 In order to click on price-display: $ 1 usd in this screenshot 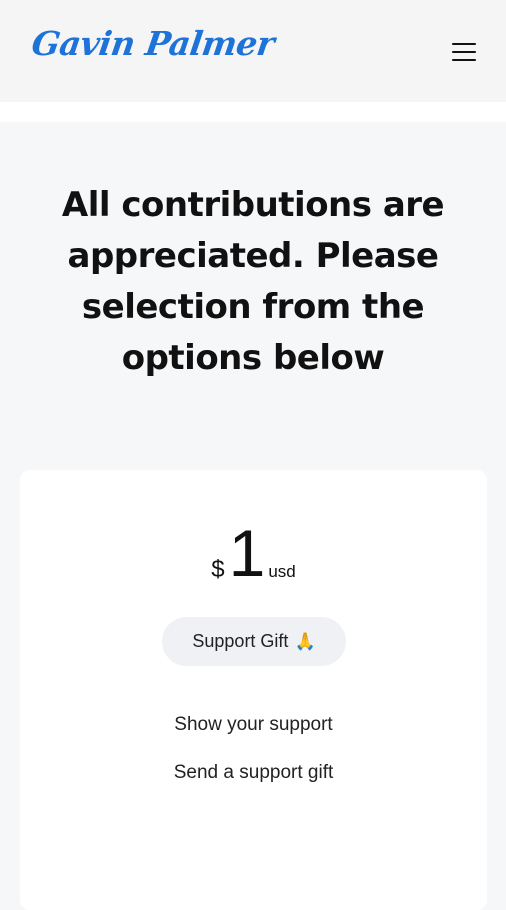, I will do `click(253, 553)`.